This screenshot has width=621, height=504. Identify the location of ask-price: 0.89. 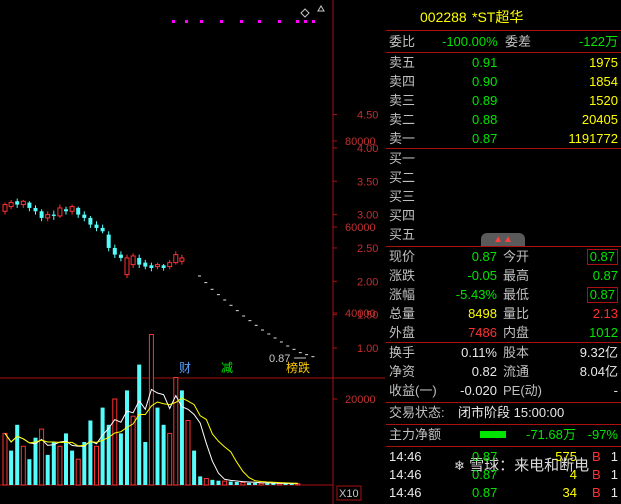
(485, 100).